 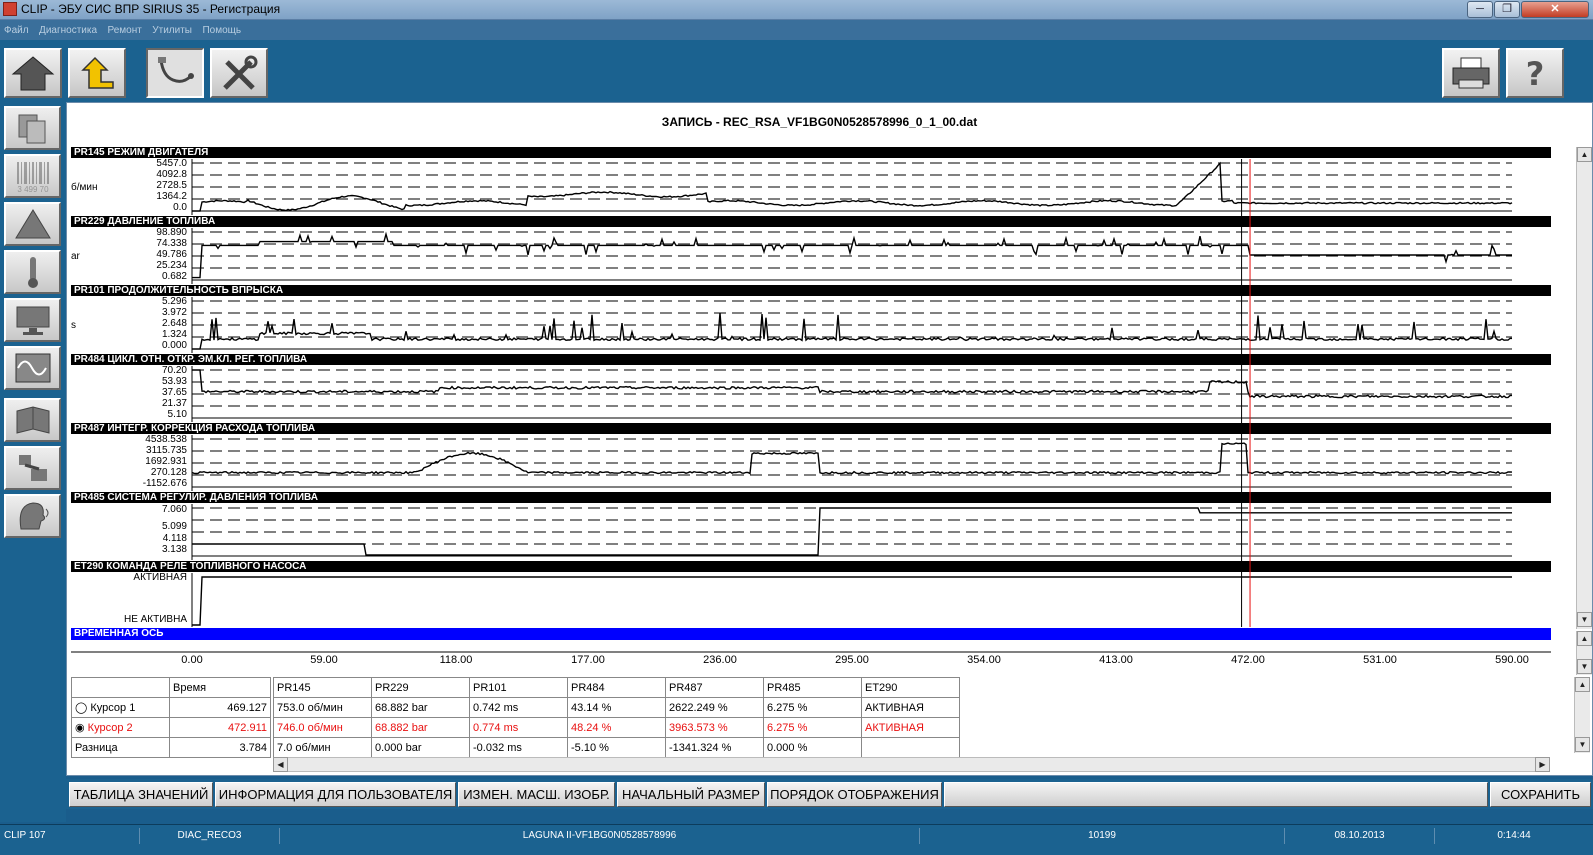 I want to click on documents-icon, so click(x=31, y=129).